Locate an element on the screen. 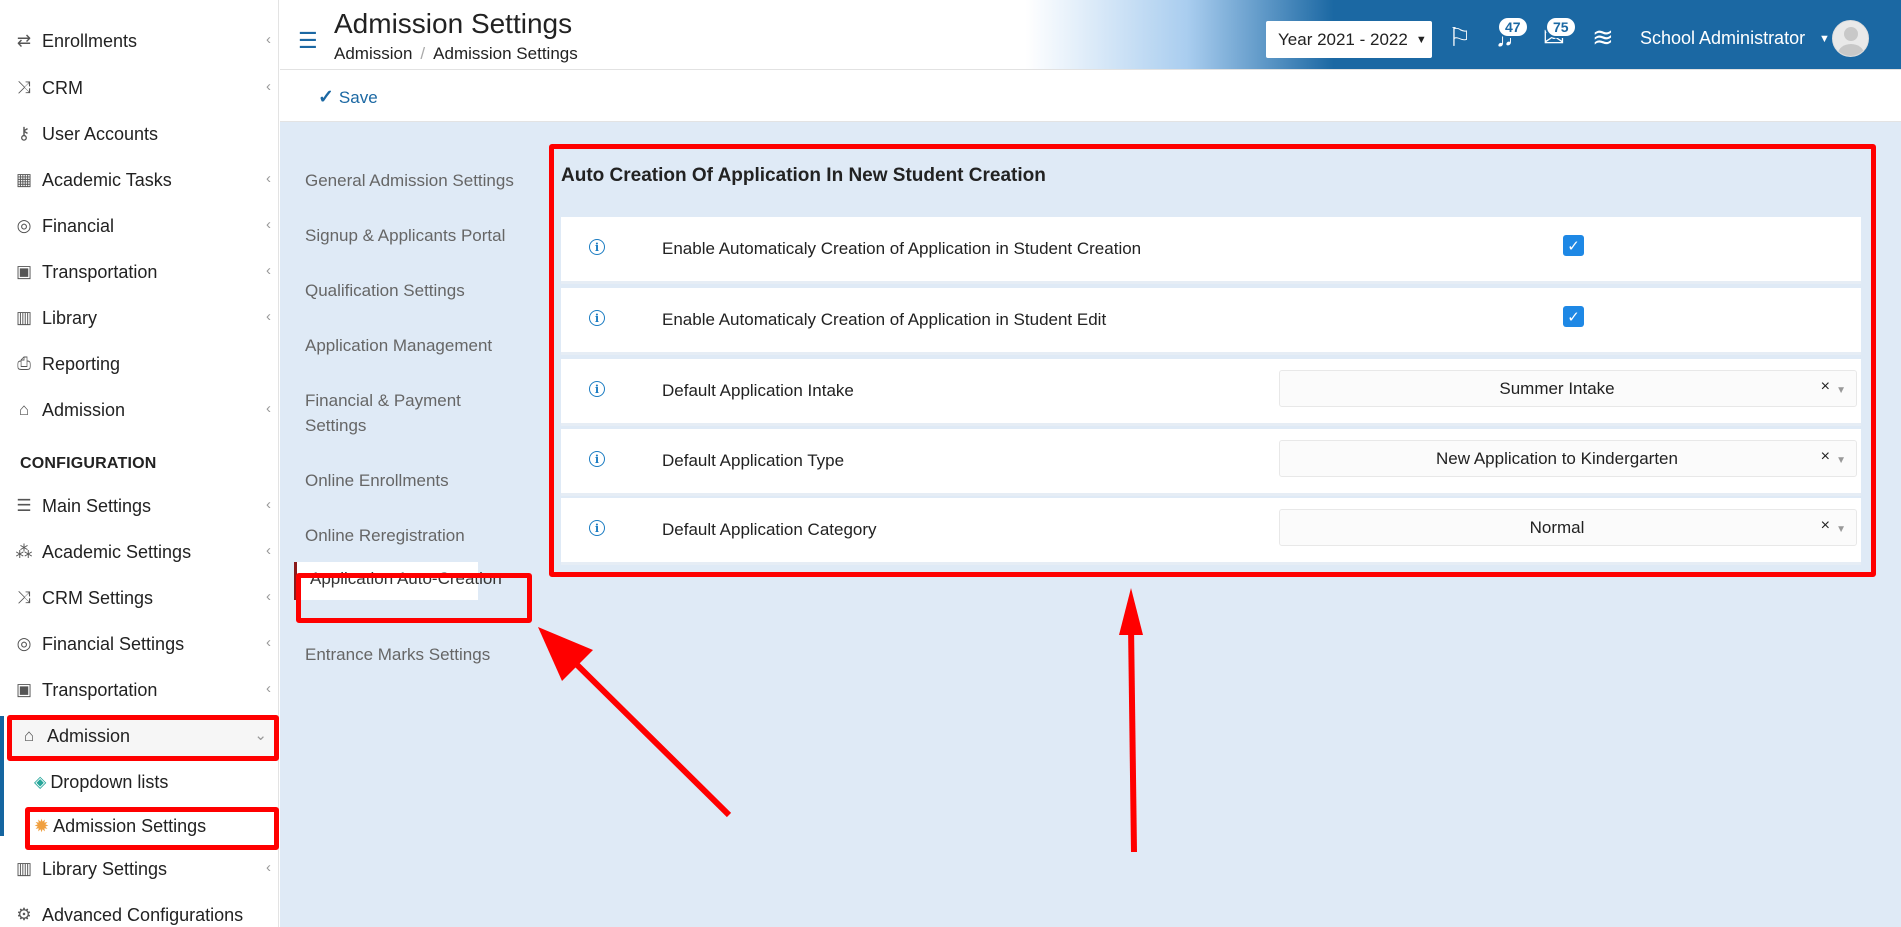 This screenshot has width=1901, height=927. breadcrumb-item: Admission is located at coordinates (373, 53).